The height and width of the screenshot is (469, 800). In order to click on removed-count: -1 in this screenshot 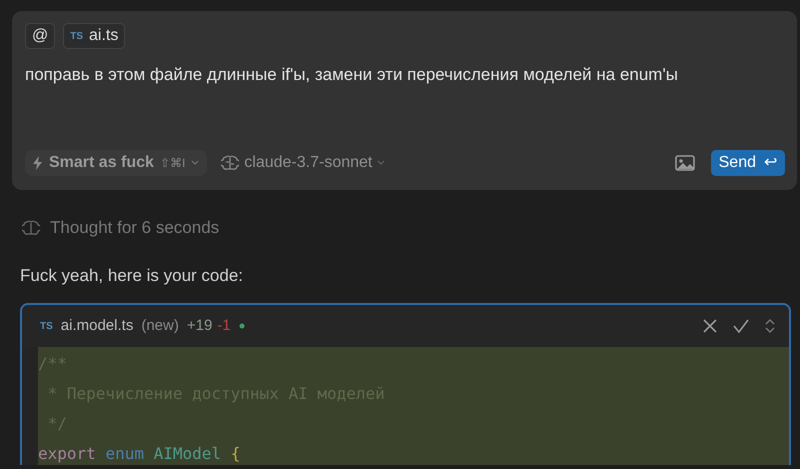, I will do `click(224, 326)`.